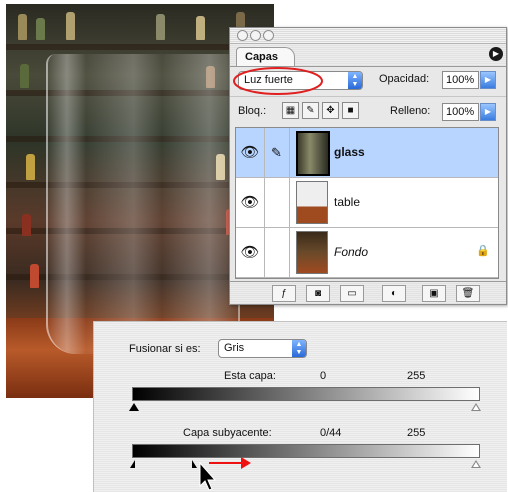 This screenshot has width=508, height=492. What do you see at coordinates (352, 293) in the screenshot?
I see `new-group-icon: ▭` at bounding box center [352, 293].